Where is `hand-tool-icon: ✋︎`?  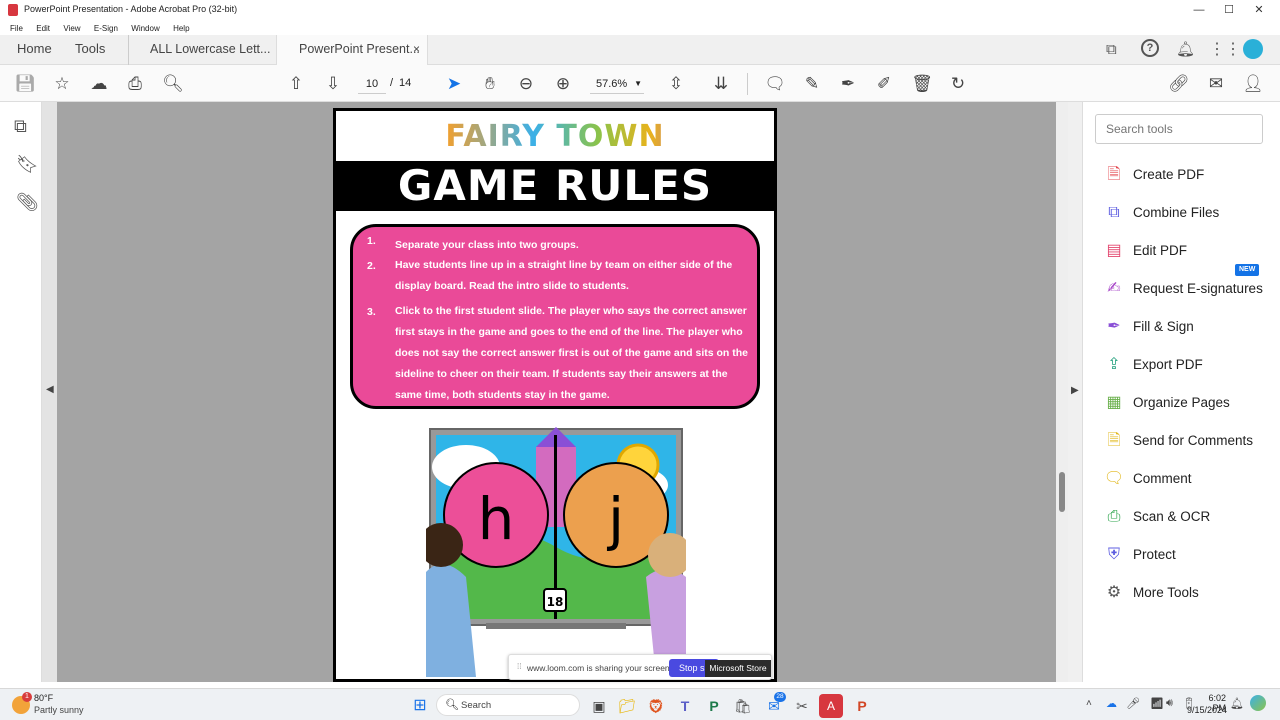 hand-tool-icon: ✋︎ is located at coordinates (490, 84).